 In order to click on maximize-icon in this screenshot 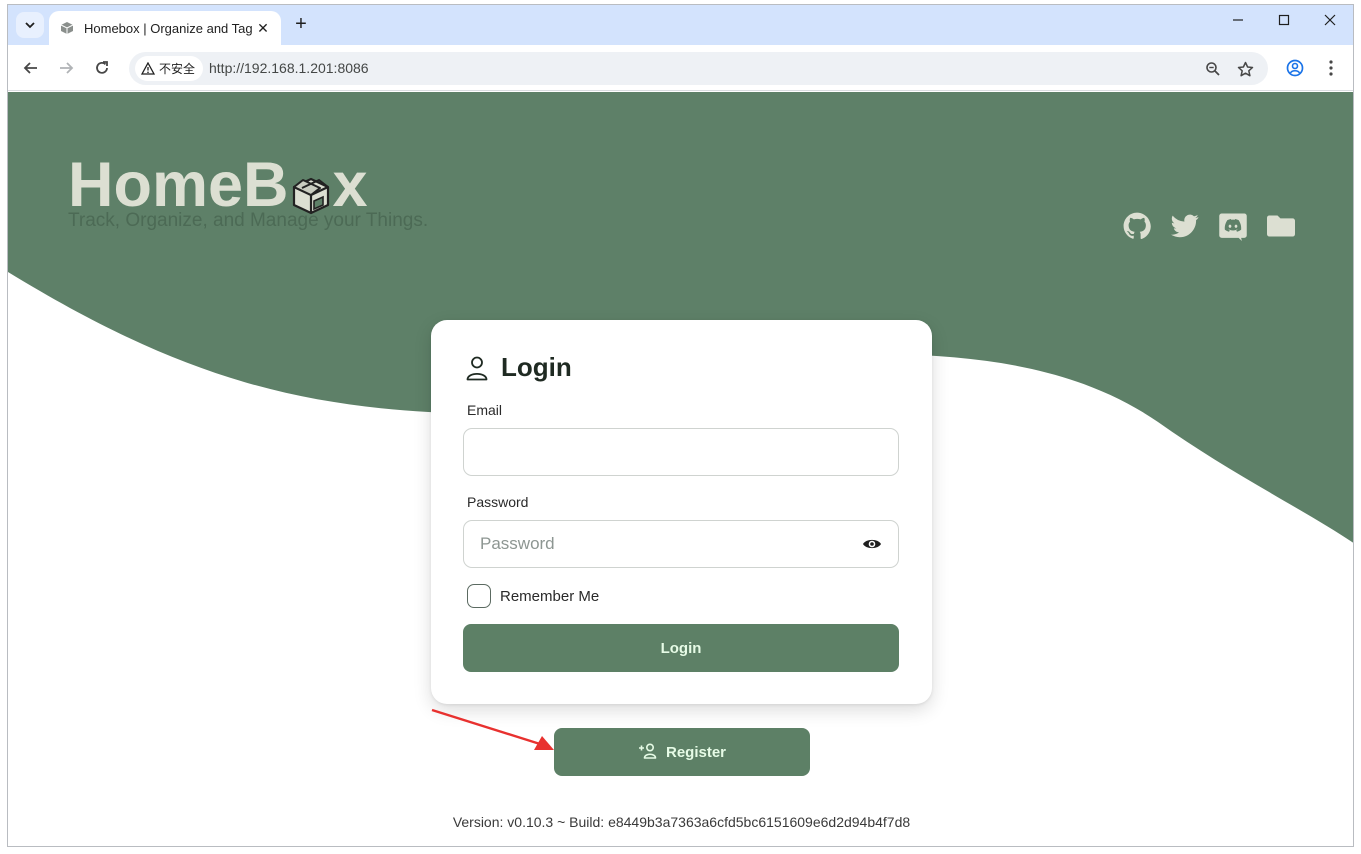, I will do `click(1284, 20)`.